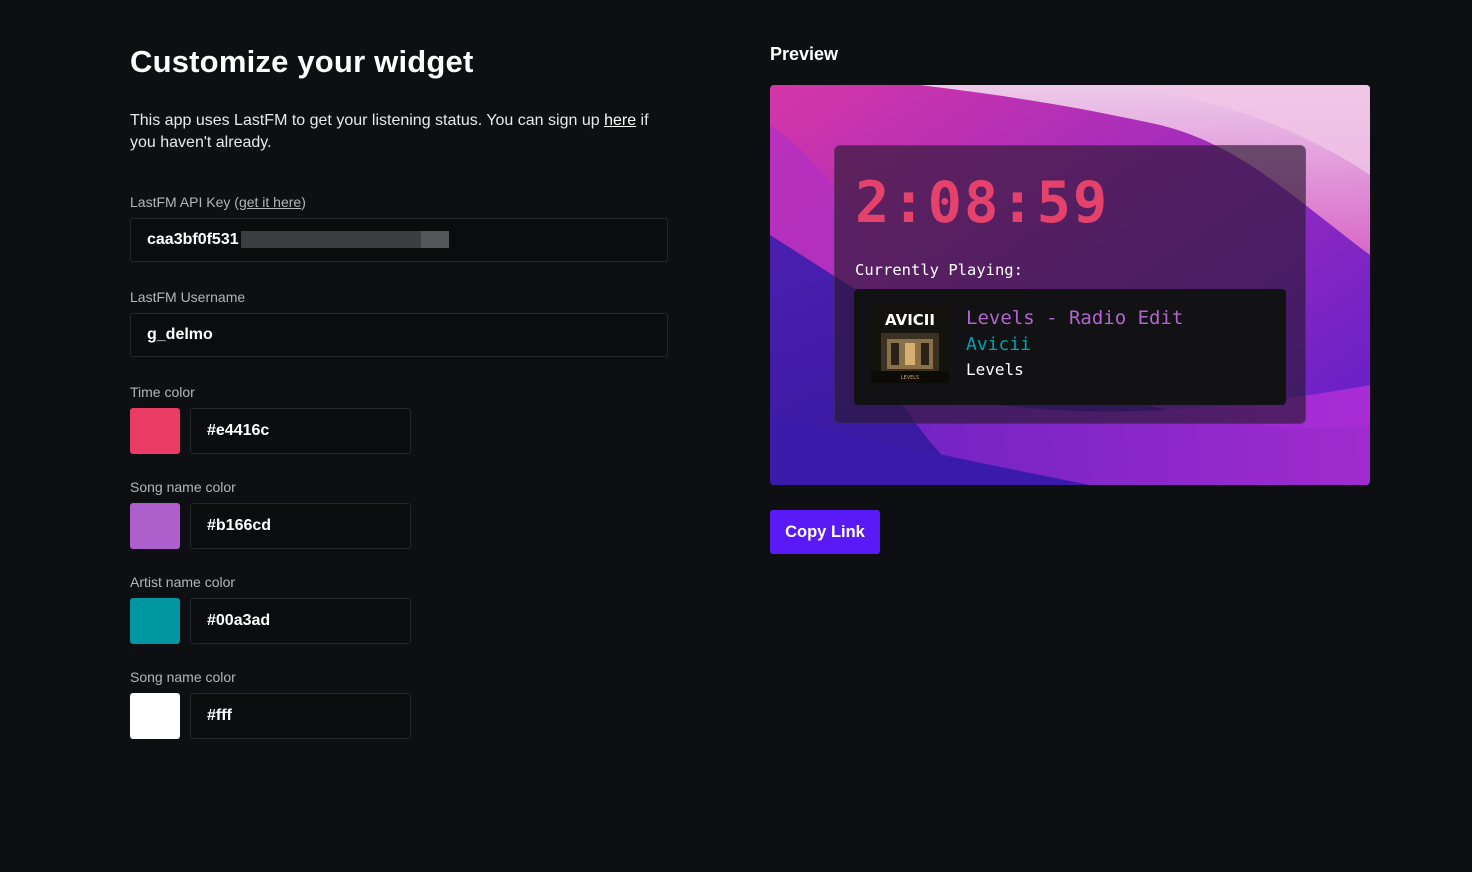  What do you see at coordinates (155, 621) in the screenshot?
I see `artist-color-swatch` at bounding box center [155, 621].